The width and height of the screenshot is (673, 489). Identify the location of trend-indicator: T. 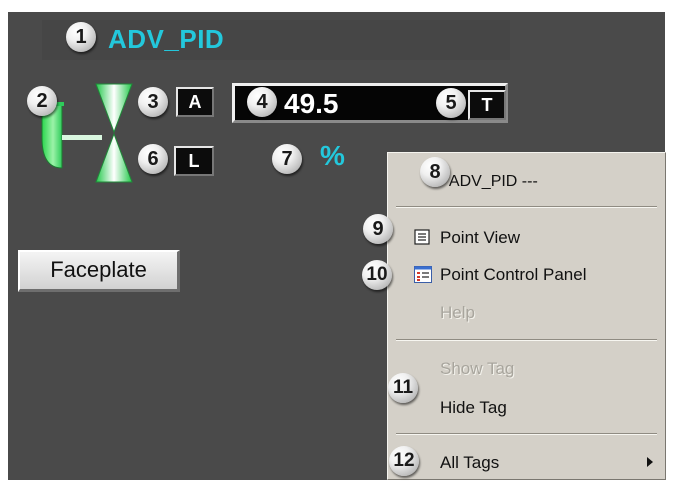
(487, 105).